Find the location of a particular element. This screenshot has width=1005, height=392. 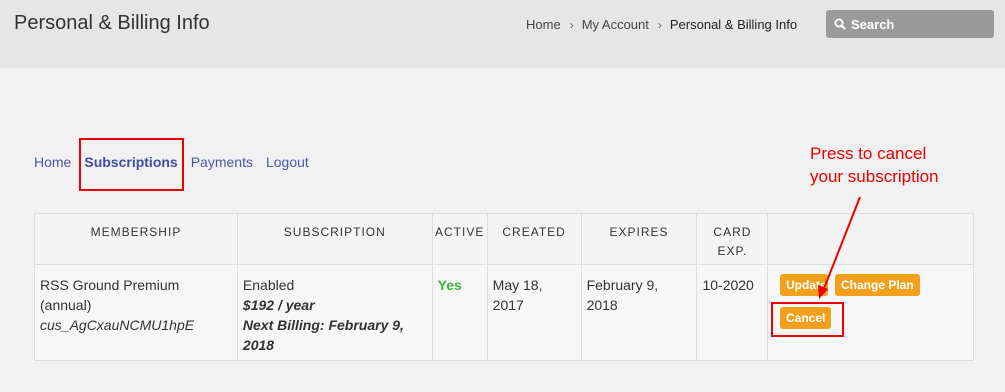

breadcrumb-my-account: My Account is located at coordinates (615, 24).